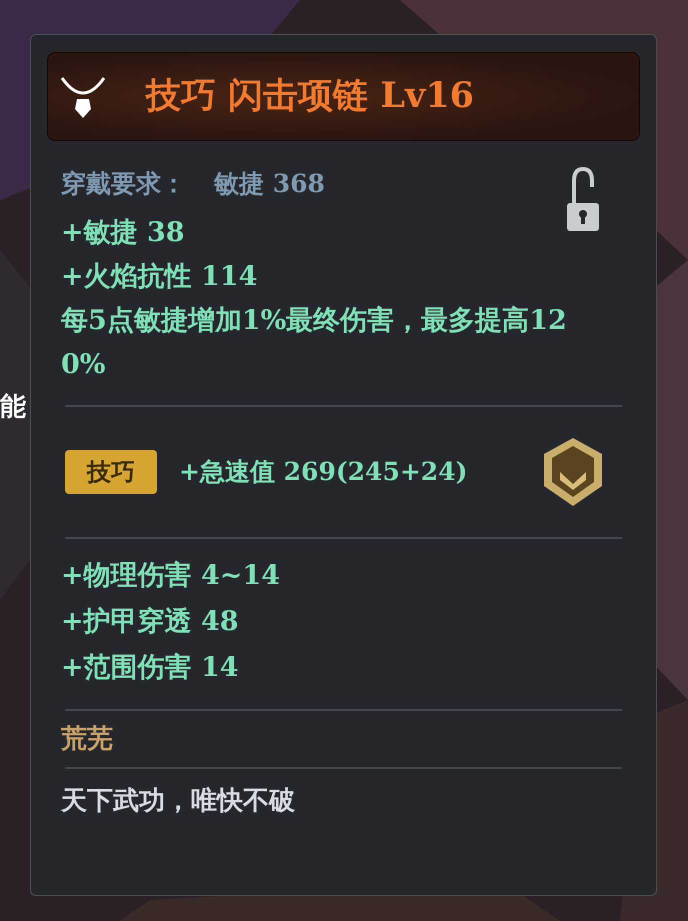  I want to click on stat-line: +护甲穿透 48, so click(150, 622).